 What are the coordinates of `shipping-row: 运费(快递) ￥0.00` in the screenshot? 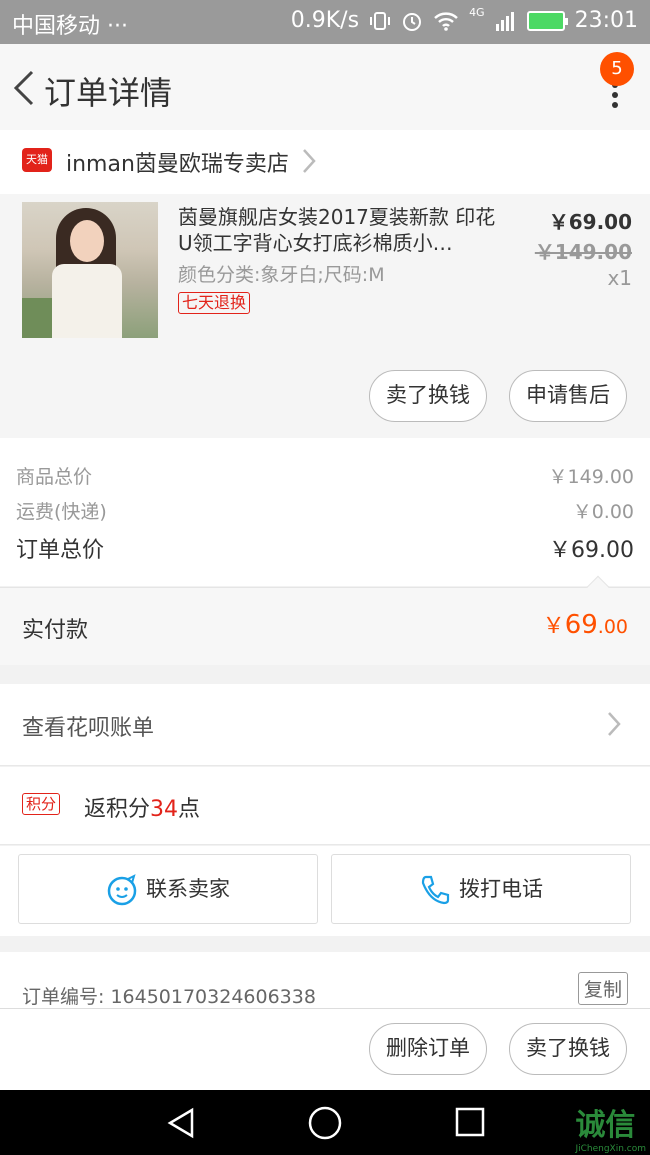 It's located at (325, 510).